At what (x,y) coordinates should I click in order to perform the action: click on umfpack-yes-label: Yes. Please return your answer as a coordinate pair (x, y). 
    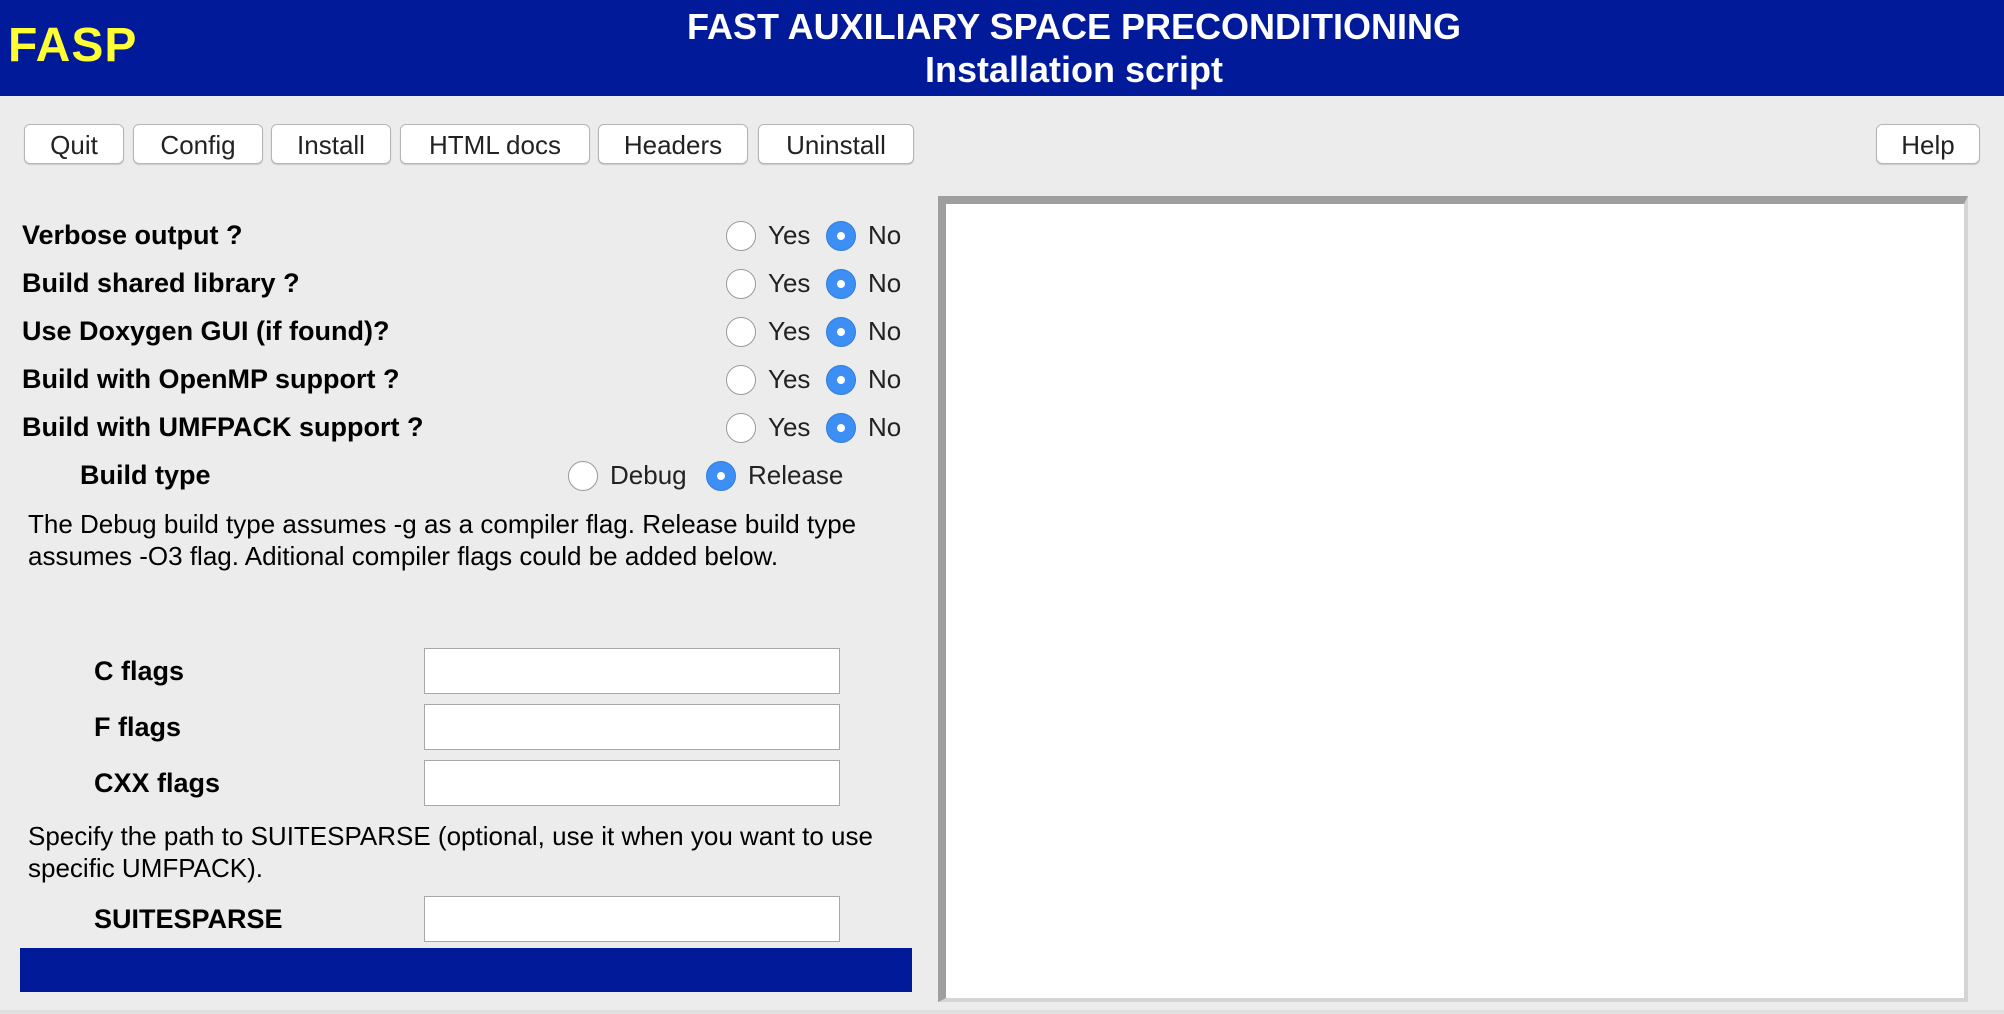
    Looking at the image, I should click on (789, 427).